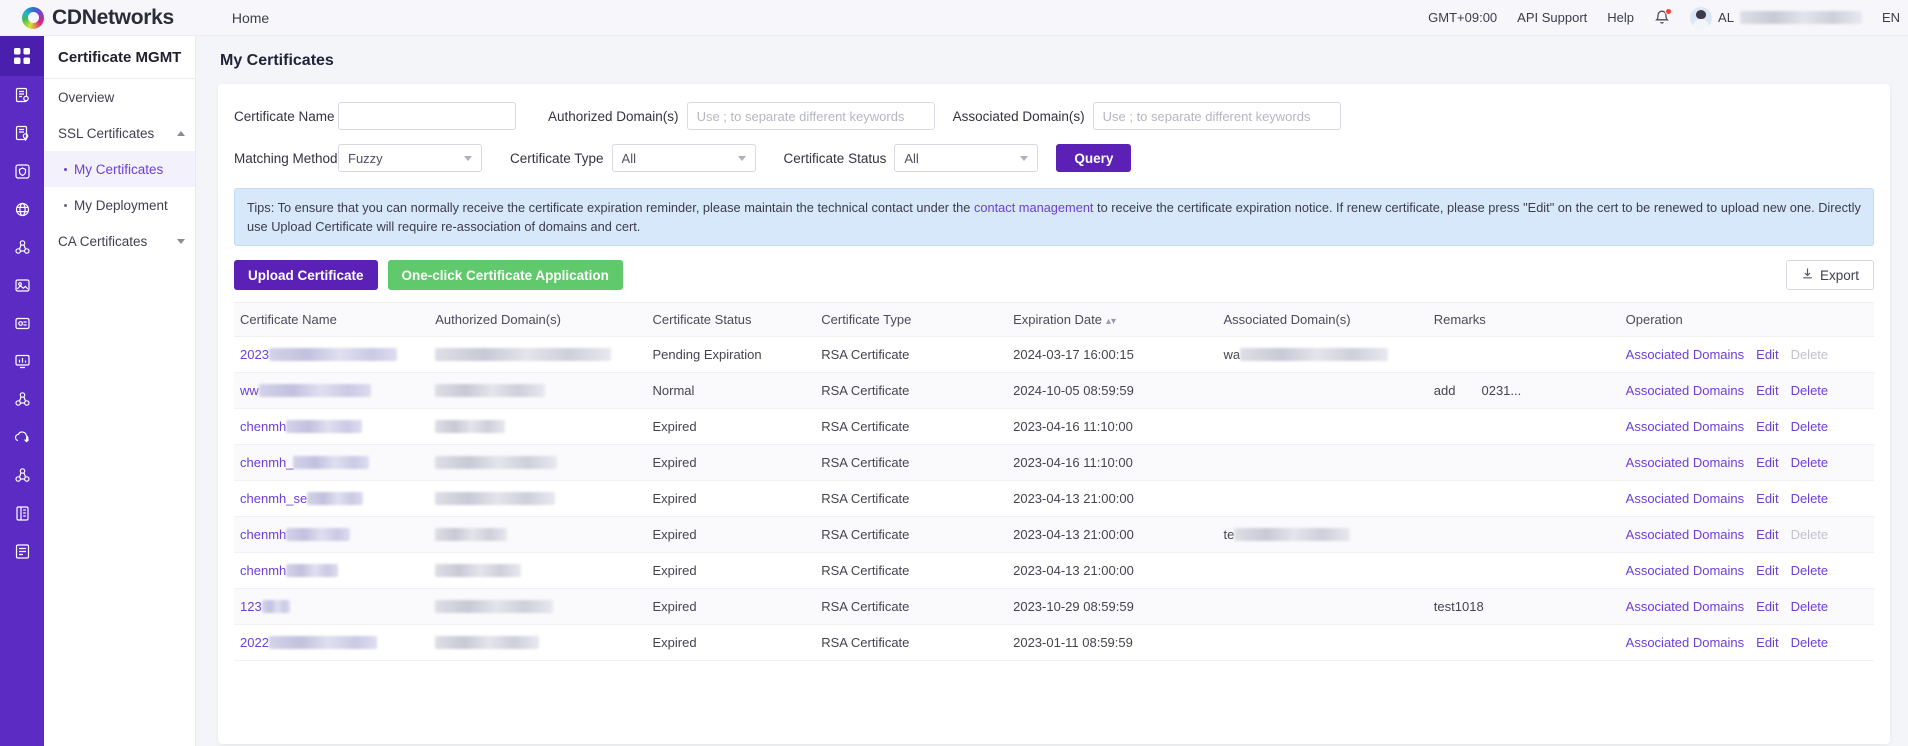  What do you see at coordinates (22, 399) in the screenshot?
I see `rail-item-nodes-cluster` at bounding box center [22, 399].